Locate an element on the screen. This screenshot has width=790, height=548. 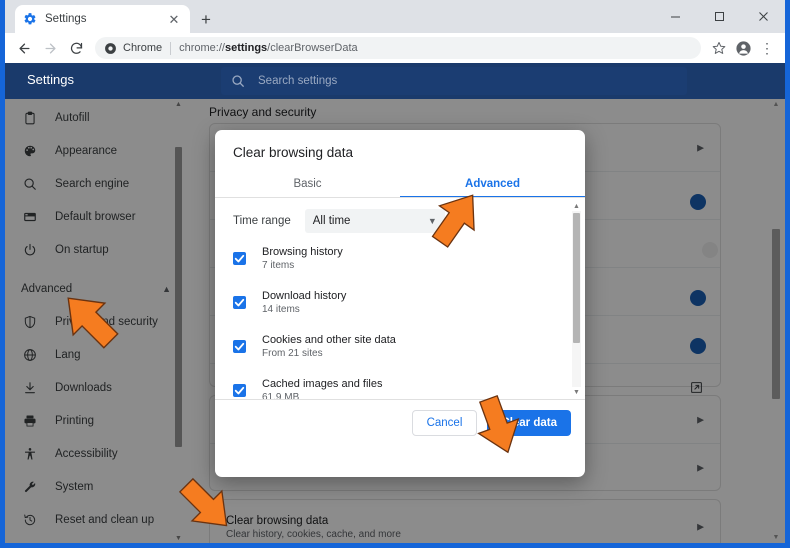
close-window-button is located at coordinates (763, 16).